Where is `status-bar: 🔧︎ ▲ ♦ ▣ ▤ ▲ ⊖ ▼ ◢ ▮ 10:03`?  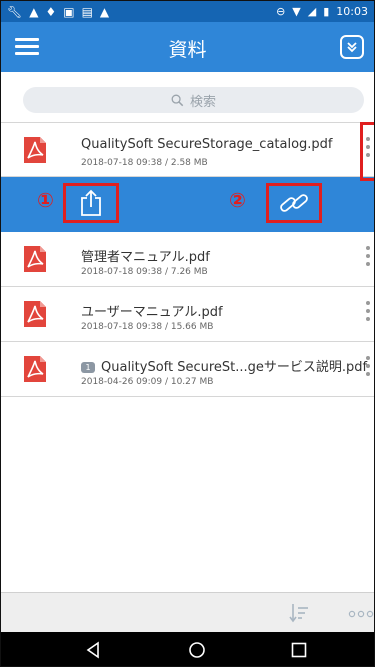 status-bar: 🔧︎ ▲ ♦ ▣ ▤ ▲ ⊖ ▼ ◢ ▮ 10:03 is located at coordinates (187, 11).